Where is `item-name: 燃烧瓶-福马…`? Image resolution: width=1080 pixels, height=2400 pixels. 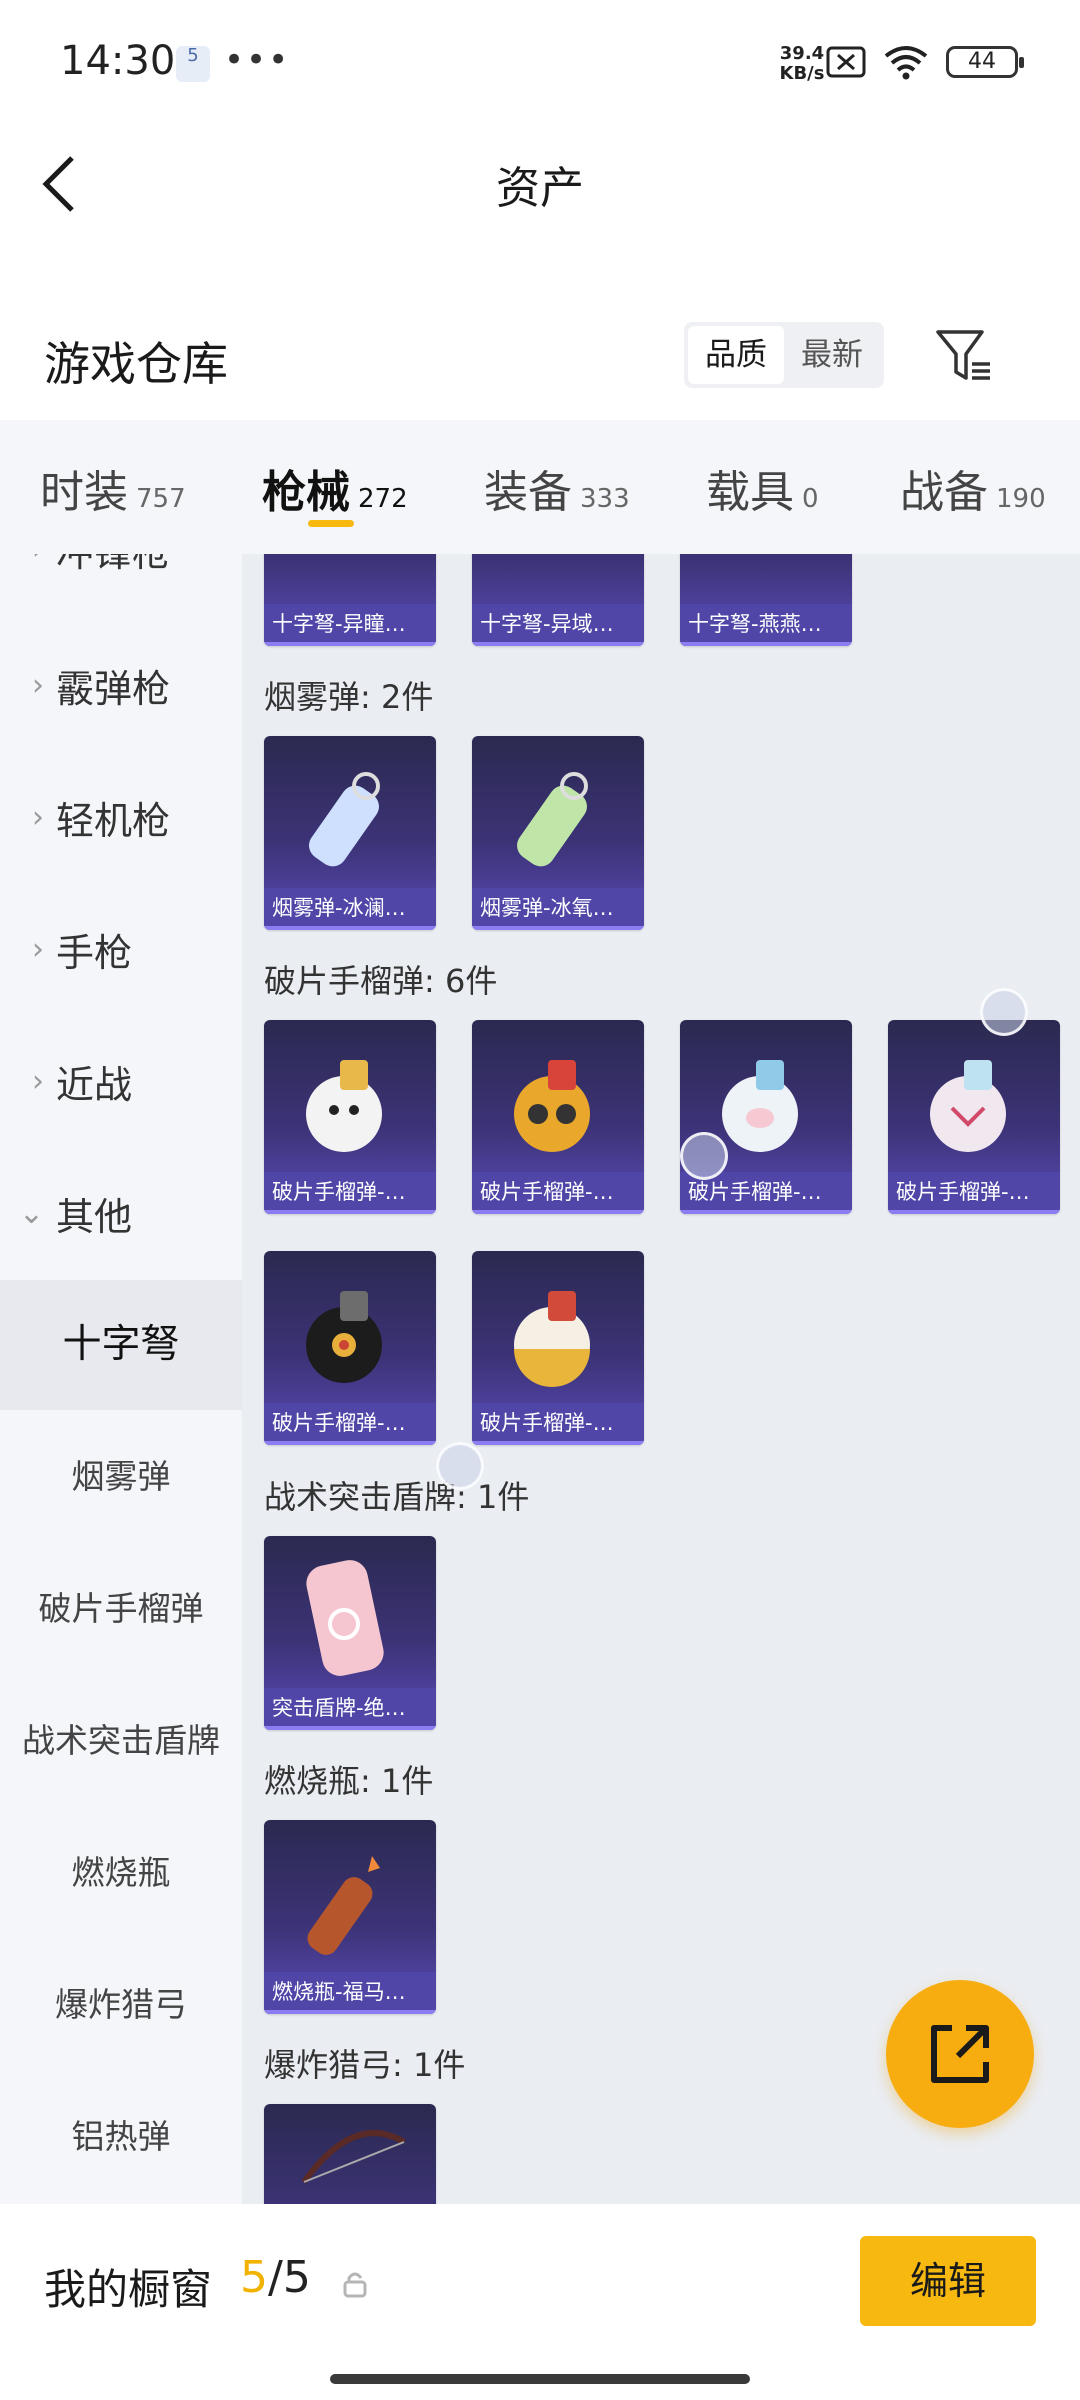
item-name: 燃烧瓶-福马… is located at coordinates (350, 1993).